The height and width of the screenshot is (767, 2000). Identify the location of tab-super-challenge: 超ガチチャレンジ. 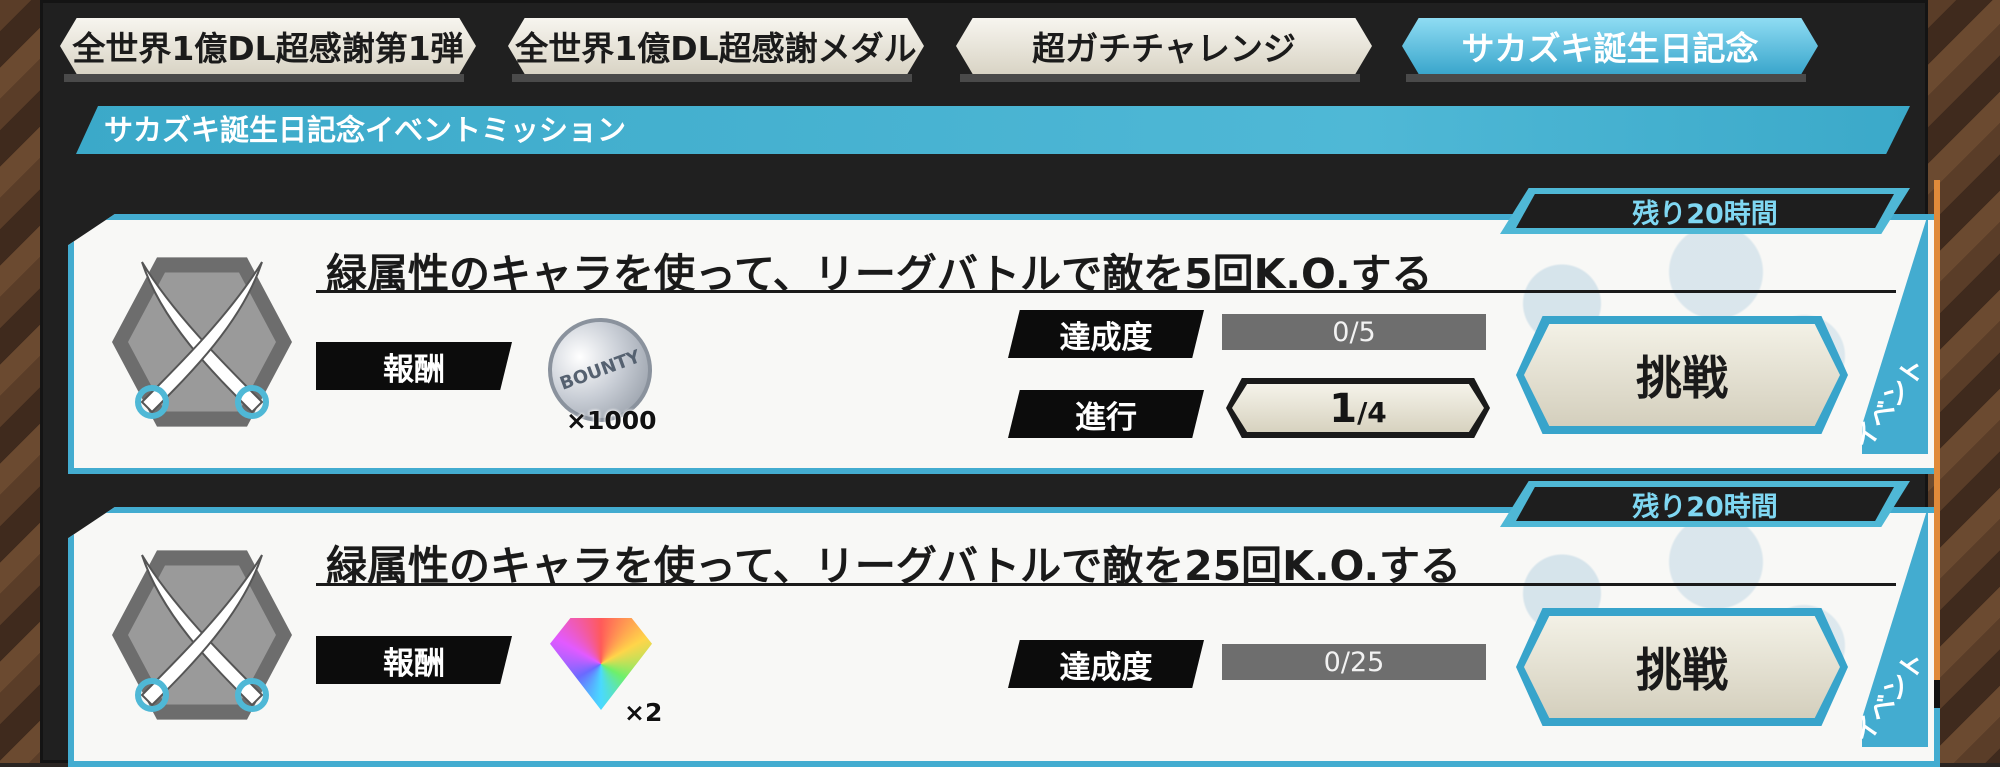
(1164, 46).